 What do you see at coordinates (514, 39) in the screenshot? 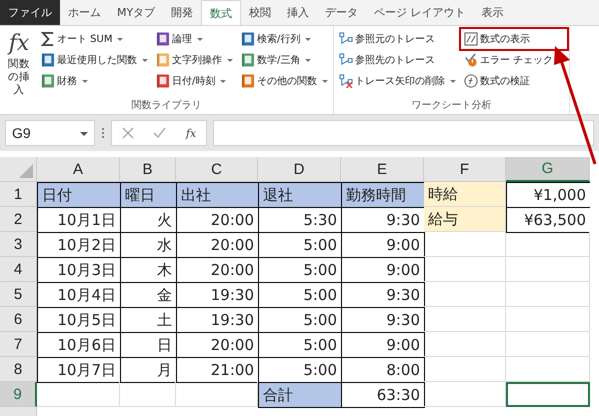
I see `ribbon-command: 数式の表示` at bounding box center [514, 39].